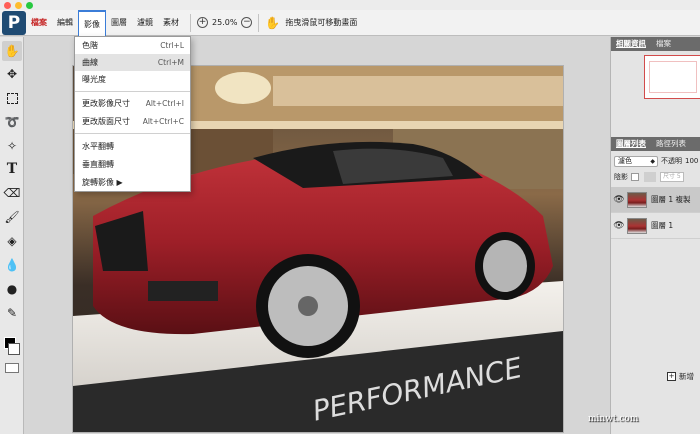  Describe the element at coordinates (680, 376) in the screenshot. I see `new-layer-button: + 新增` at that location.